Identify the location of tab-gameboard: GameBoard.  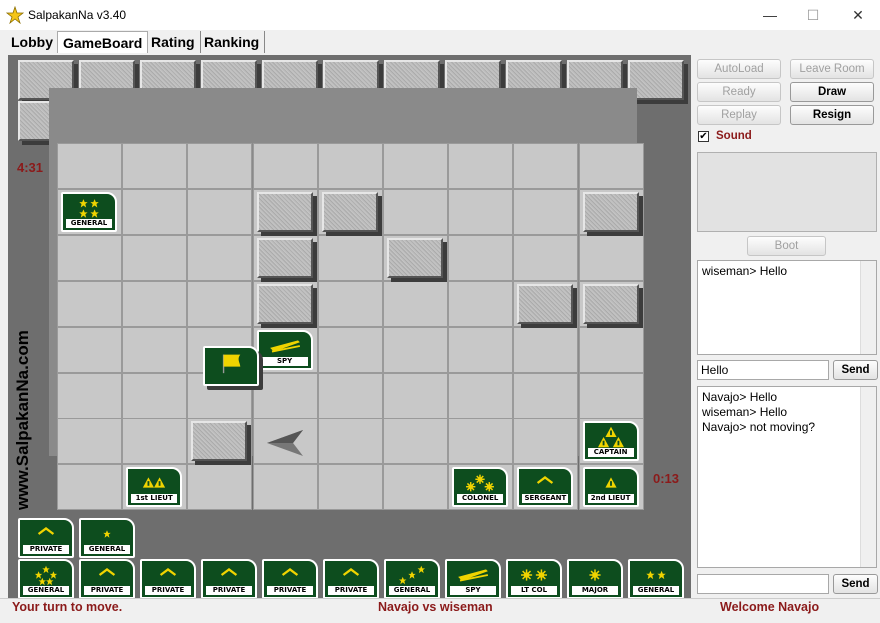
(103, 42).